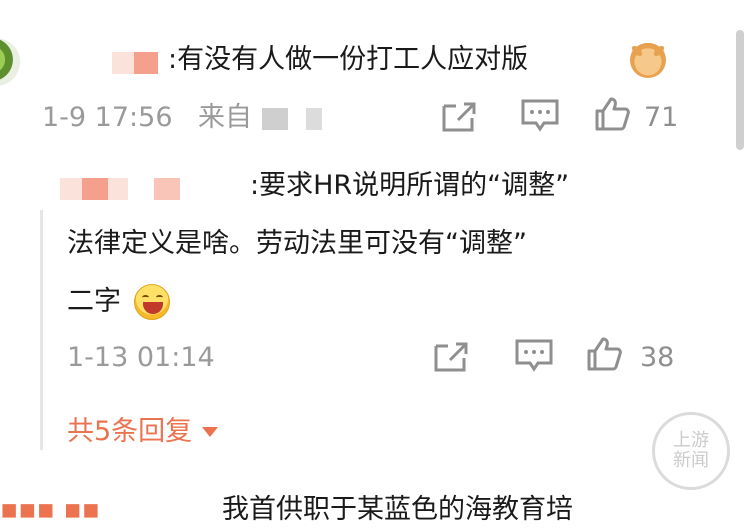 The height and width of the screenshot is (530, 750). What do you see at coordinates (107, 117) in the screenshot?
I see `comment-time: 1-9 17:56` at bounding box center [107, 117].